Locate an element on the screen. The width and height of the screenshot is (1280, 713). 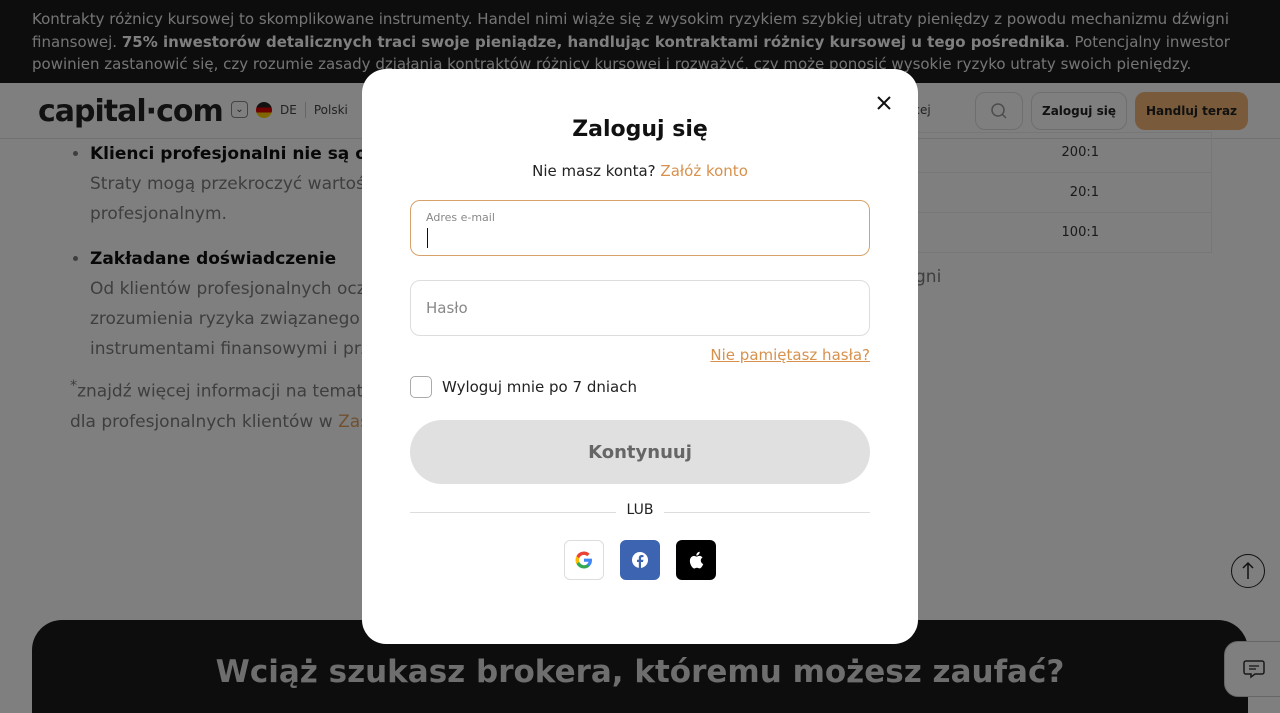
modal-title: Zaloguj się is located at coordinates (640, 129).